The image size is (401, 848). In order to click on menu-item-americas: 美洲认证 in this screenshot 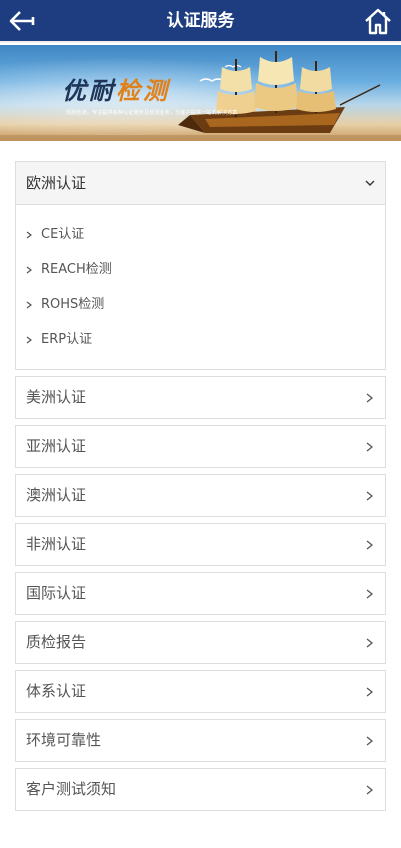, I will do `click(200, 397)`.